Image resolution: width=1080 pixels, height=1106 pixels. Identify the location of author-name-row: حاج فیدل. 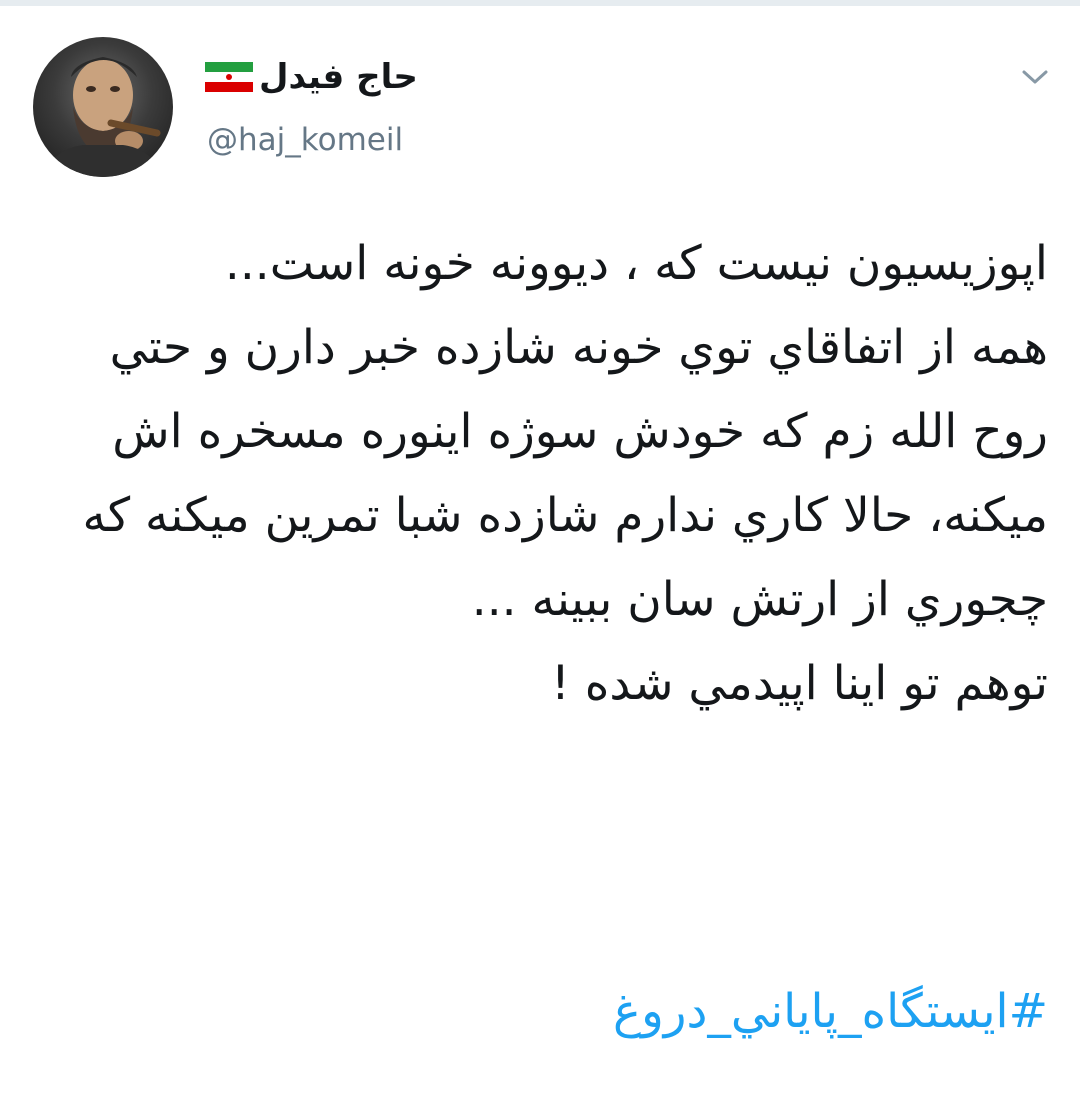
(311, 77).